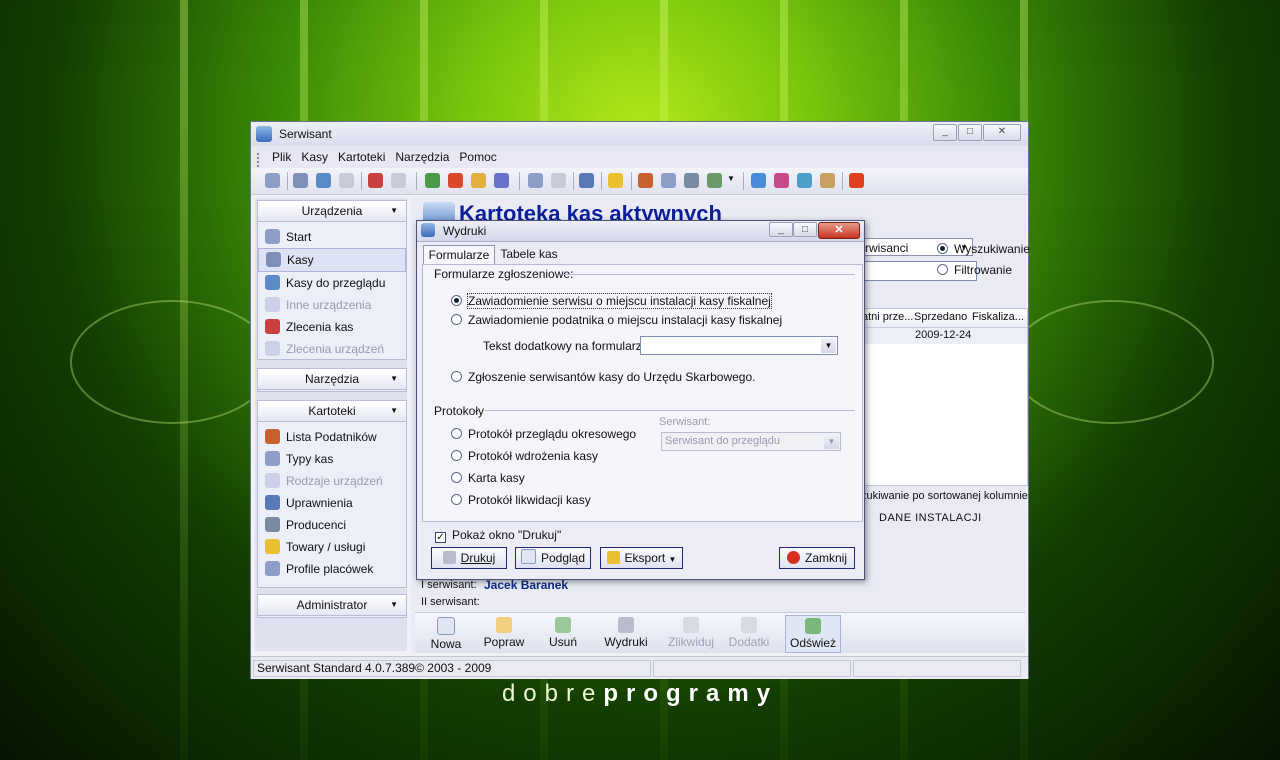 The image size is (1280, 760). Describe the element at coordinates (639, 134) in the screenshot. I see `title-bar: Serwisant _ □ ✕` at that location.